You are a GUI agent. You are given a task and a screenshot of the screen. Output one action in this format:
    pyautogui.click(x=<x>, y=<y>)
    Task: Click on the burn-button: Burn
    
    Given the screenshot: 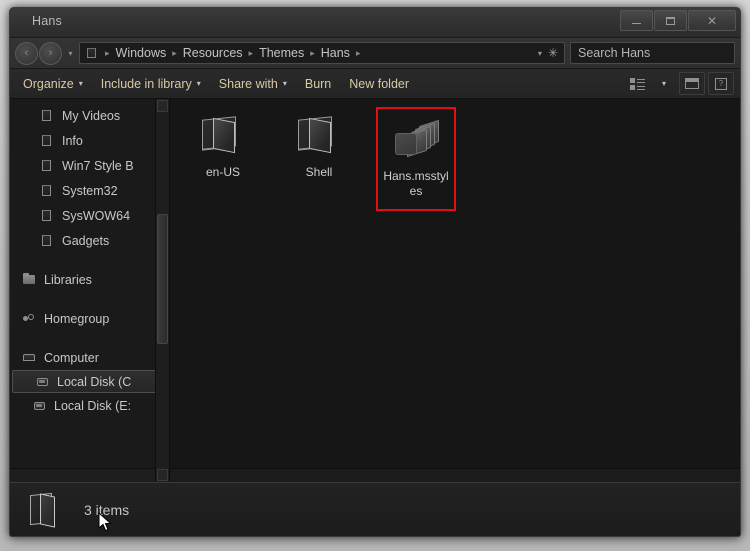 What is the action you would take?
    pyautogui.click(x=318, y=84)
    